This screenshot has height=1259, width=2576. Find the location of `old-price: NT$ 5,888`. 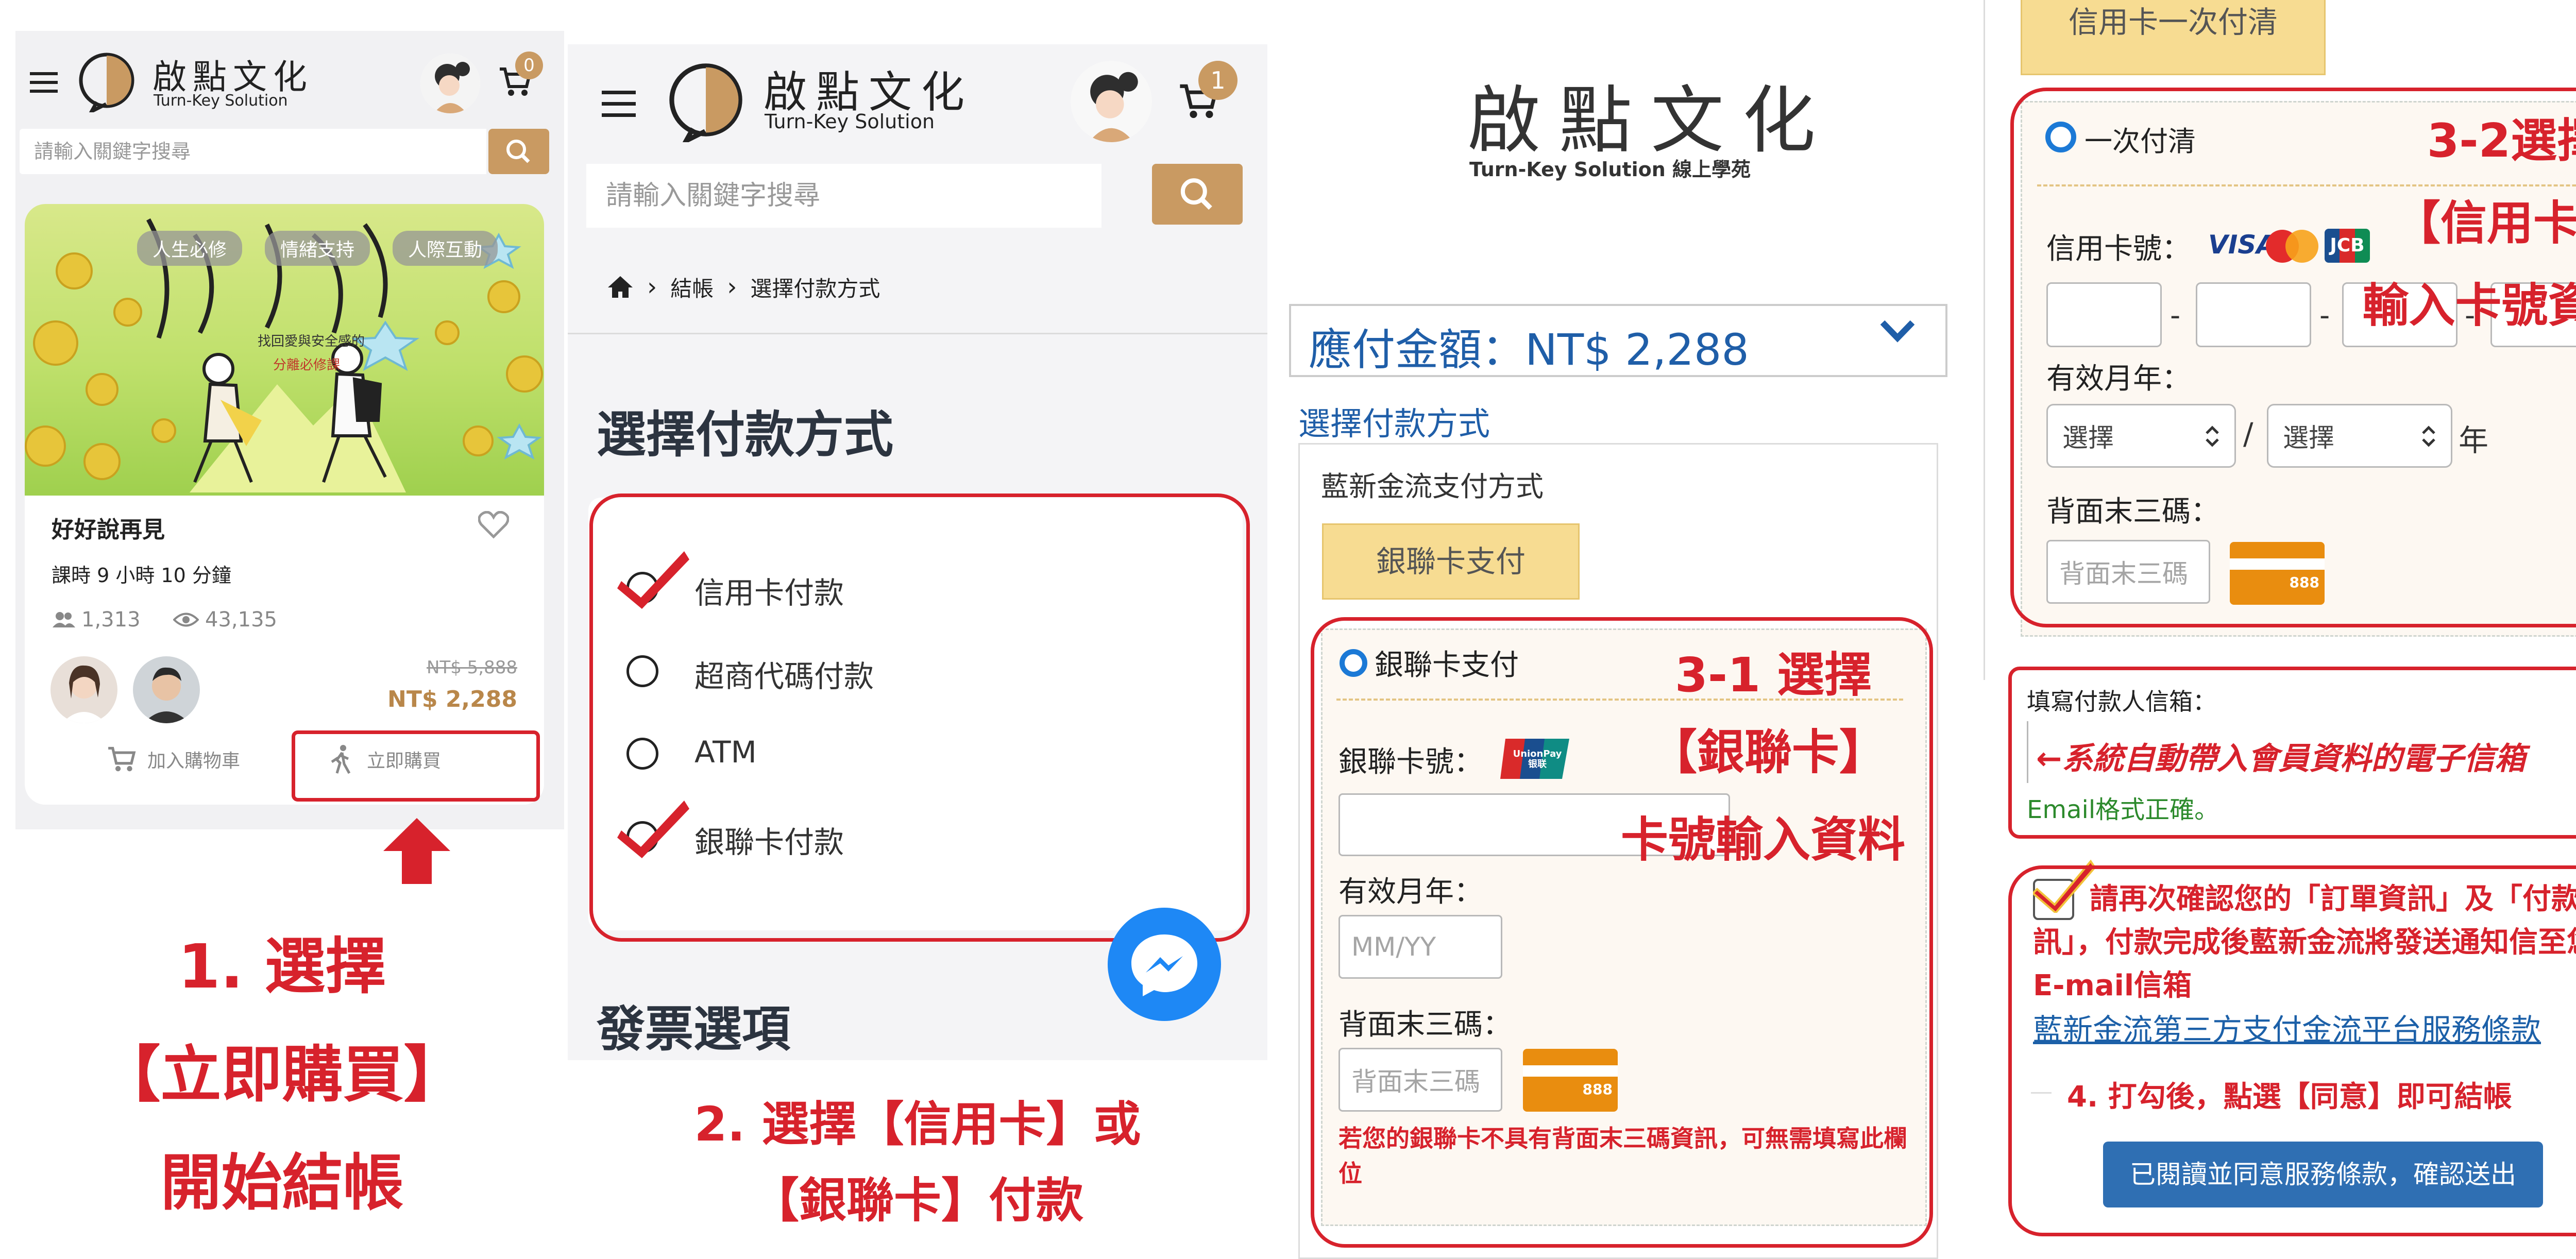

old-price: NT$ 5,888 is located at coordinates (472, 667).